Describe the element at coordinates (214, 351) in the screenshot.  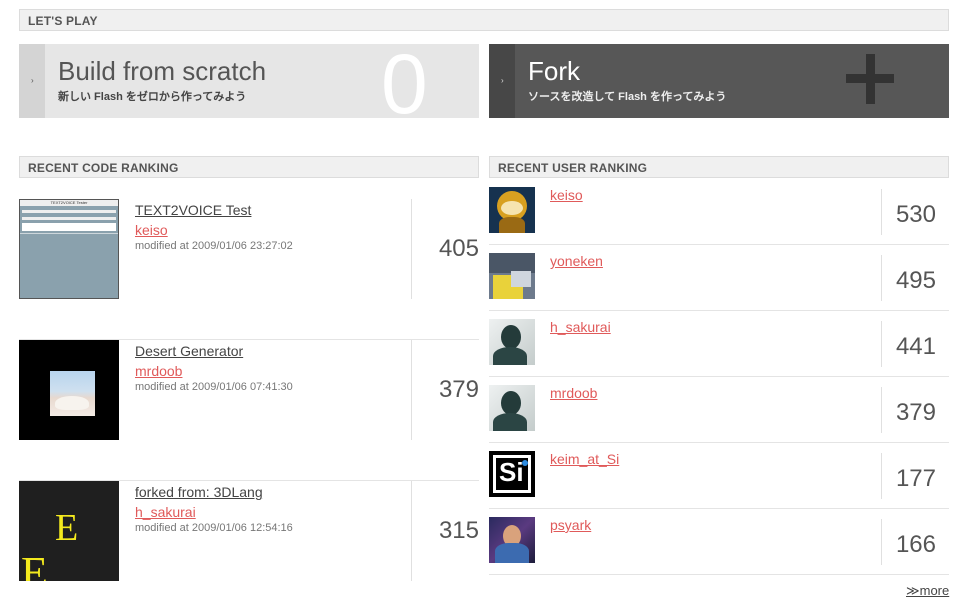
I see `code-title-link: Desert Generator` at that location.